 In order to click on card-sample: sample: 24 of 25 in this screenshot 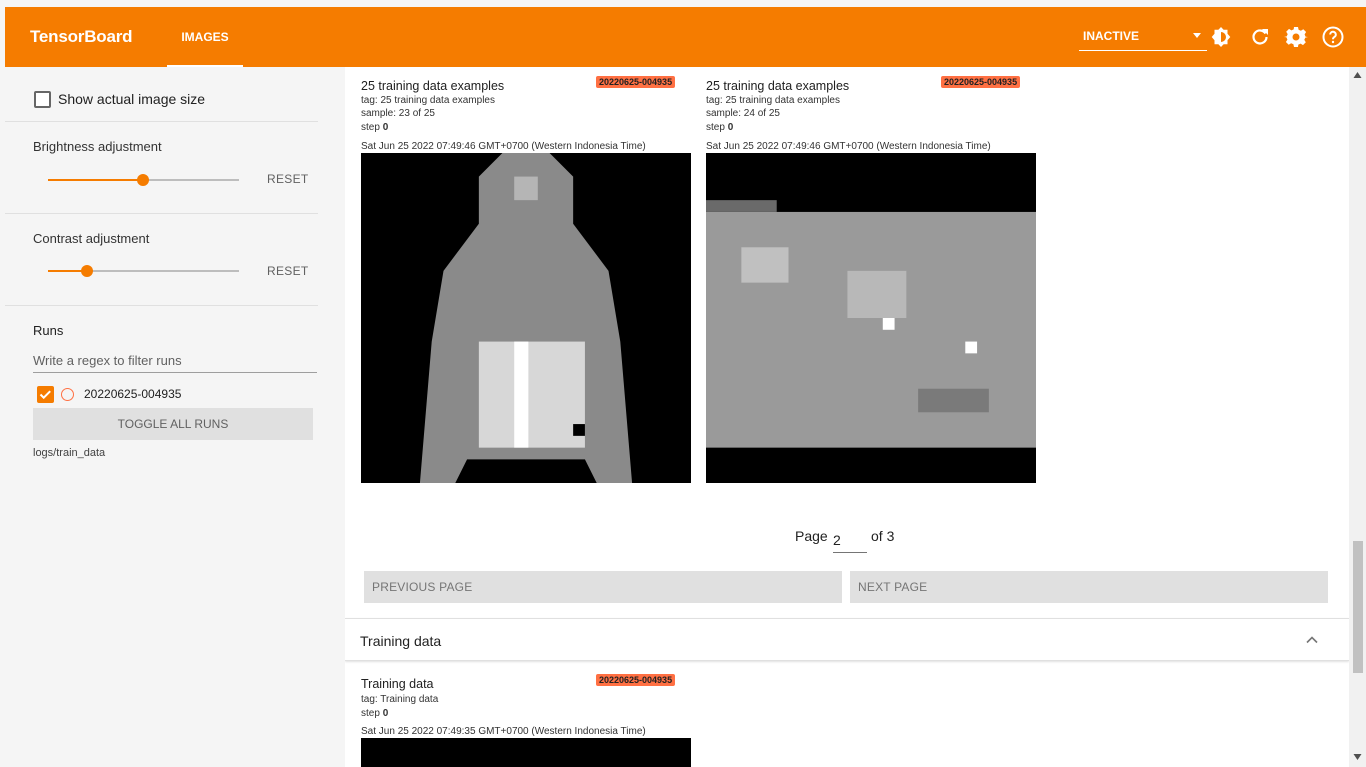, I will do `click(743, 113)`.